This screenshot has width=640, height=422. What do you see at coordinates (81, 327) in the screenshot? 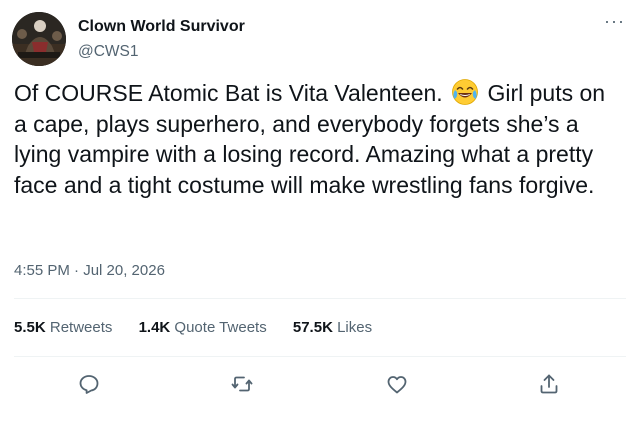
I see `retweets-label: Retweets` at bounding box center [81, 327].